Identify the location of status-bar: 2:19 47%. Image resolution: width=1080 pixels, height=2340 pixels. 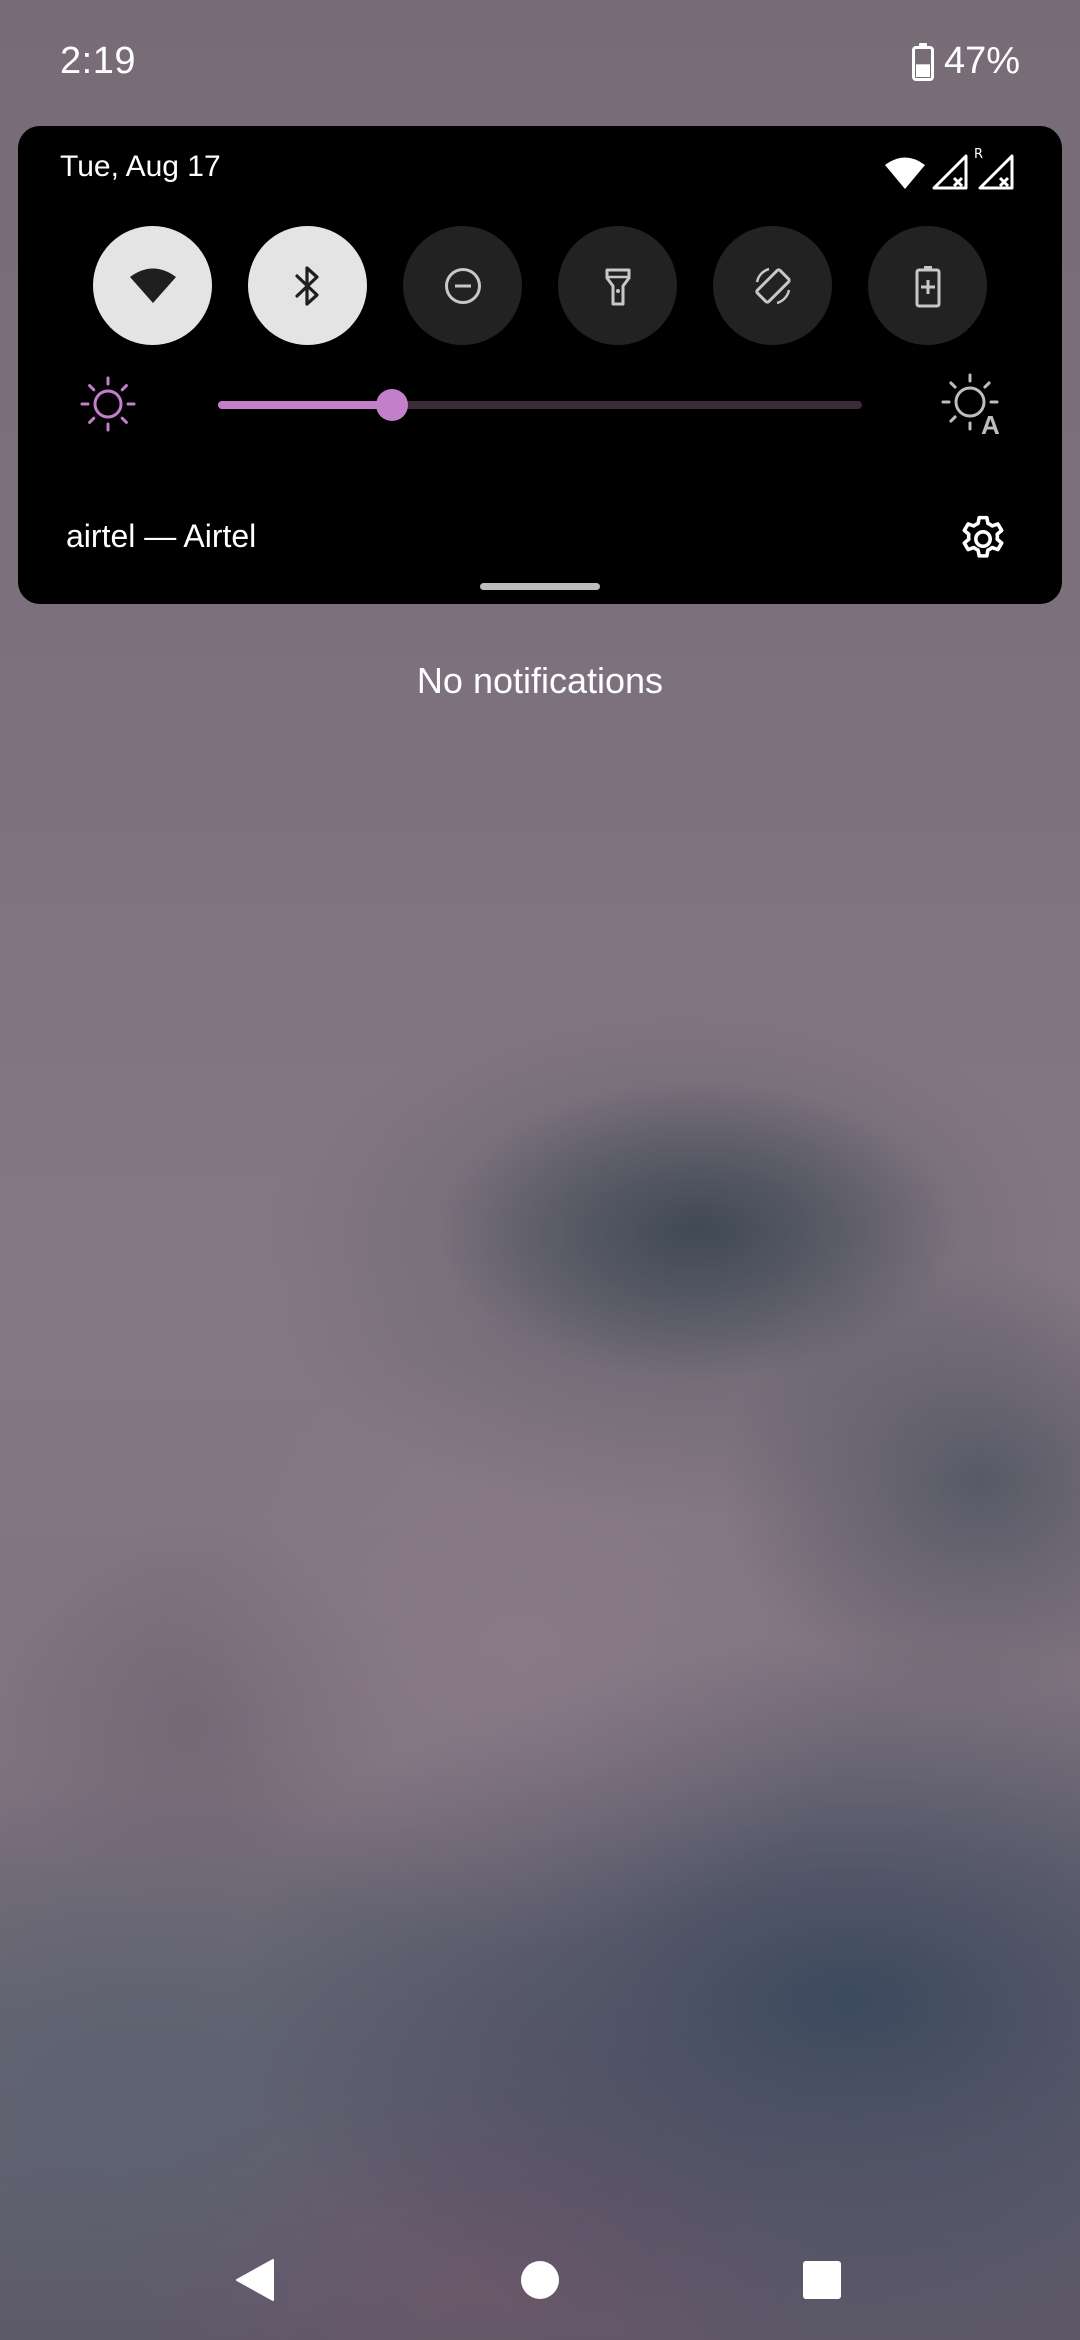
(540, 63).